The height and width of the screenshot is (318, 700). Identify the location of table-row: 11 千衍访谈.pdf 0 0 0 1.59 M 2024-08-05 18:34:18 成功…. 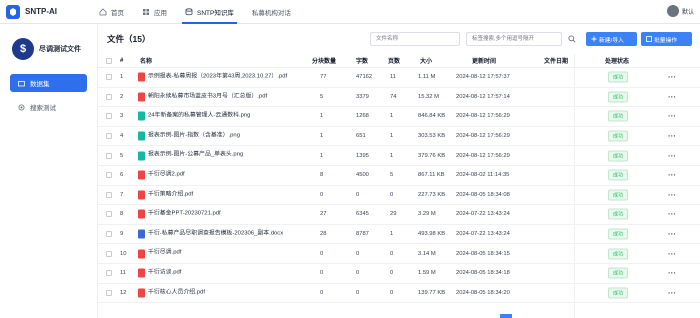
(399, 274).